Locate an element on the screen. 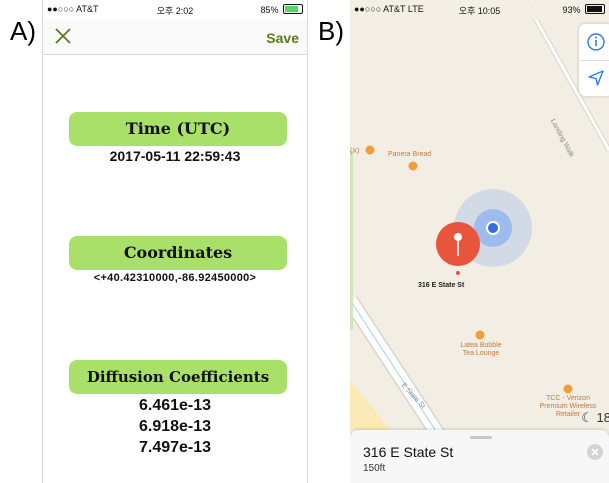  status-bar: ●●○○○ AT&T LTE 오후 10:05 93% is located at coordinates (479, 10).